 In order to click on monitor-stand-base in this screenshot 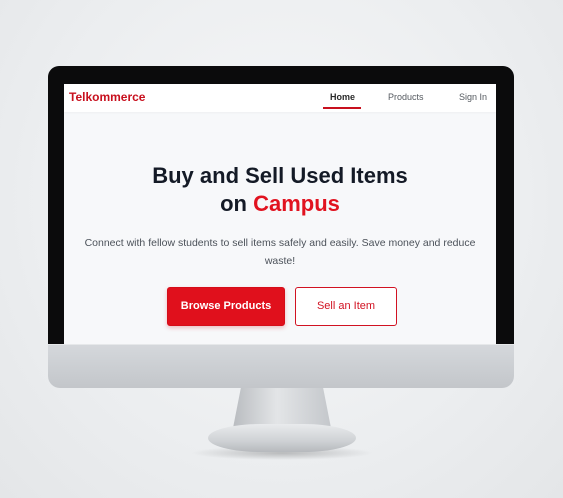, I will do `click(282, 438)`.